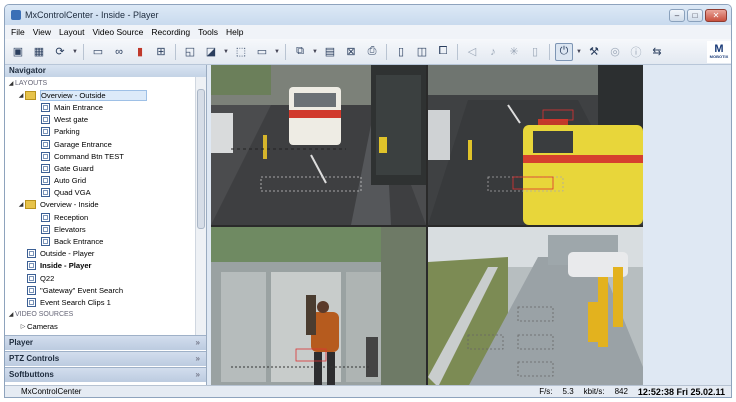  I want to click on snapshot-icon: ▤, so click(330, 52).